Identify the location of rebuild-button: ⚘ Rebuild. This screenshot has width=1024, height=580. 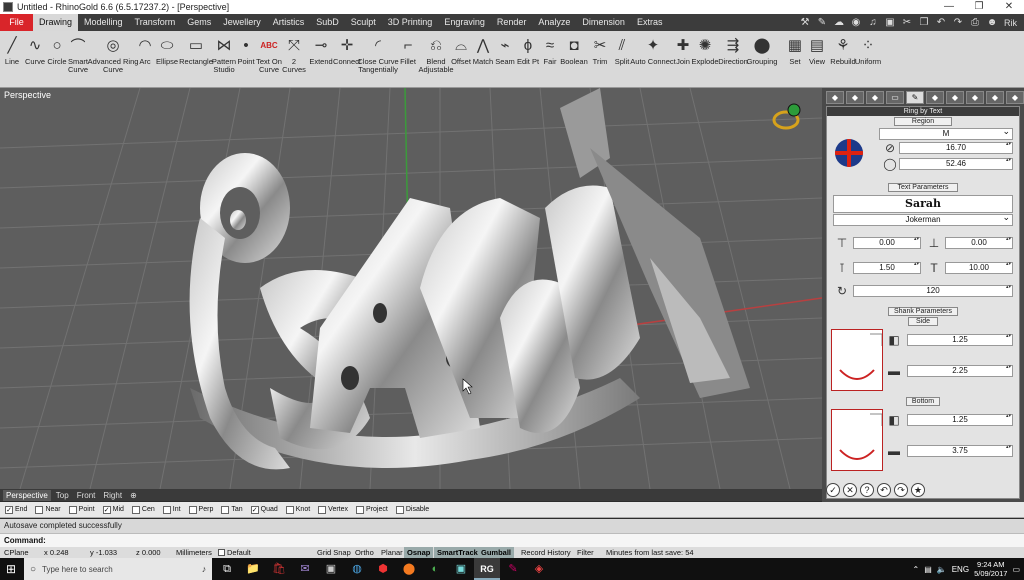
(842, 59).